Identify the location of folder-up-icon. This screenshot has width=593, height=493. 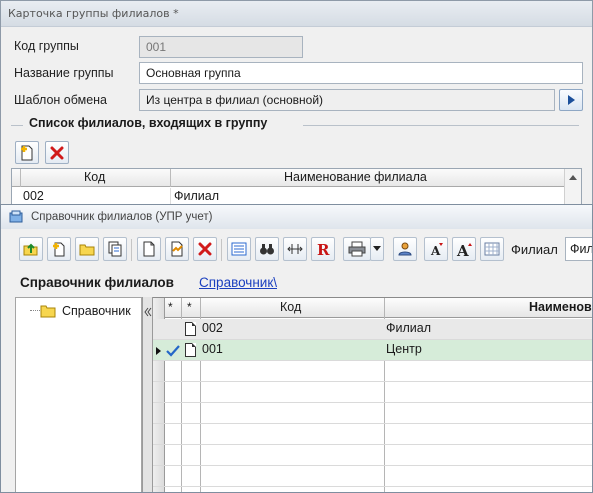
(30, 249).